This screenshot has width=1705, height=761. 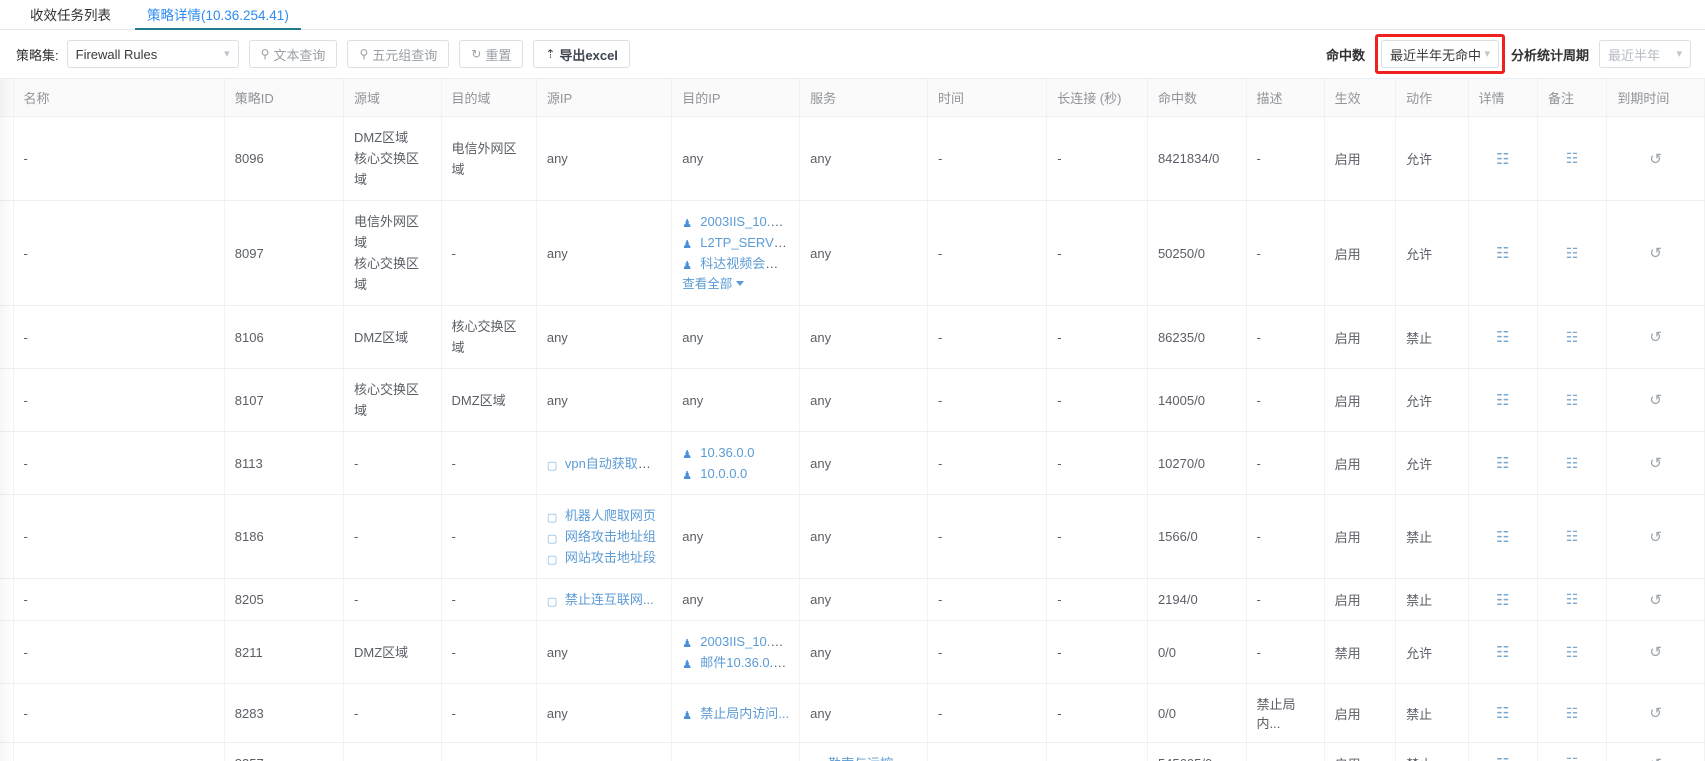 I want to click on object-link: 邮件10.36.0.210, so click(x=744, y=662).